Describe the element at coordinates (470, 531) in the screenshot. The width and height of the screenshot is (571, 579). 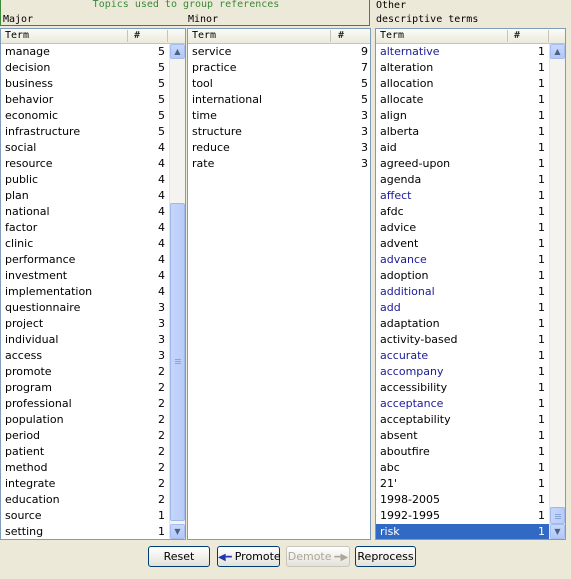
I see `other-list-item: risk 1` at that location.